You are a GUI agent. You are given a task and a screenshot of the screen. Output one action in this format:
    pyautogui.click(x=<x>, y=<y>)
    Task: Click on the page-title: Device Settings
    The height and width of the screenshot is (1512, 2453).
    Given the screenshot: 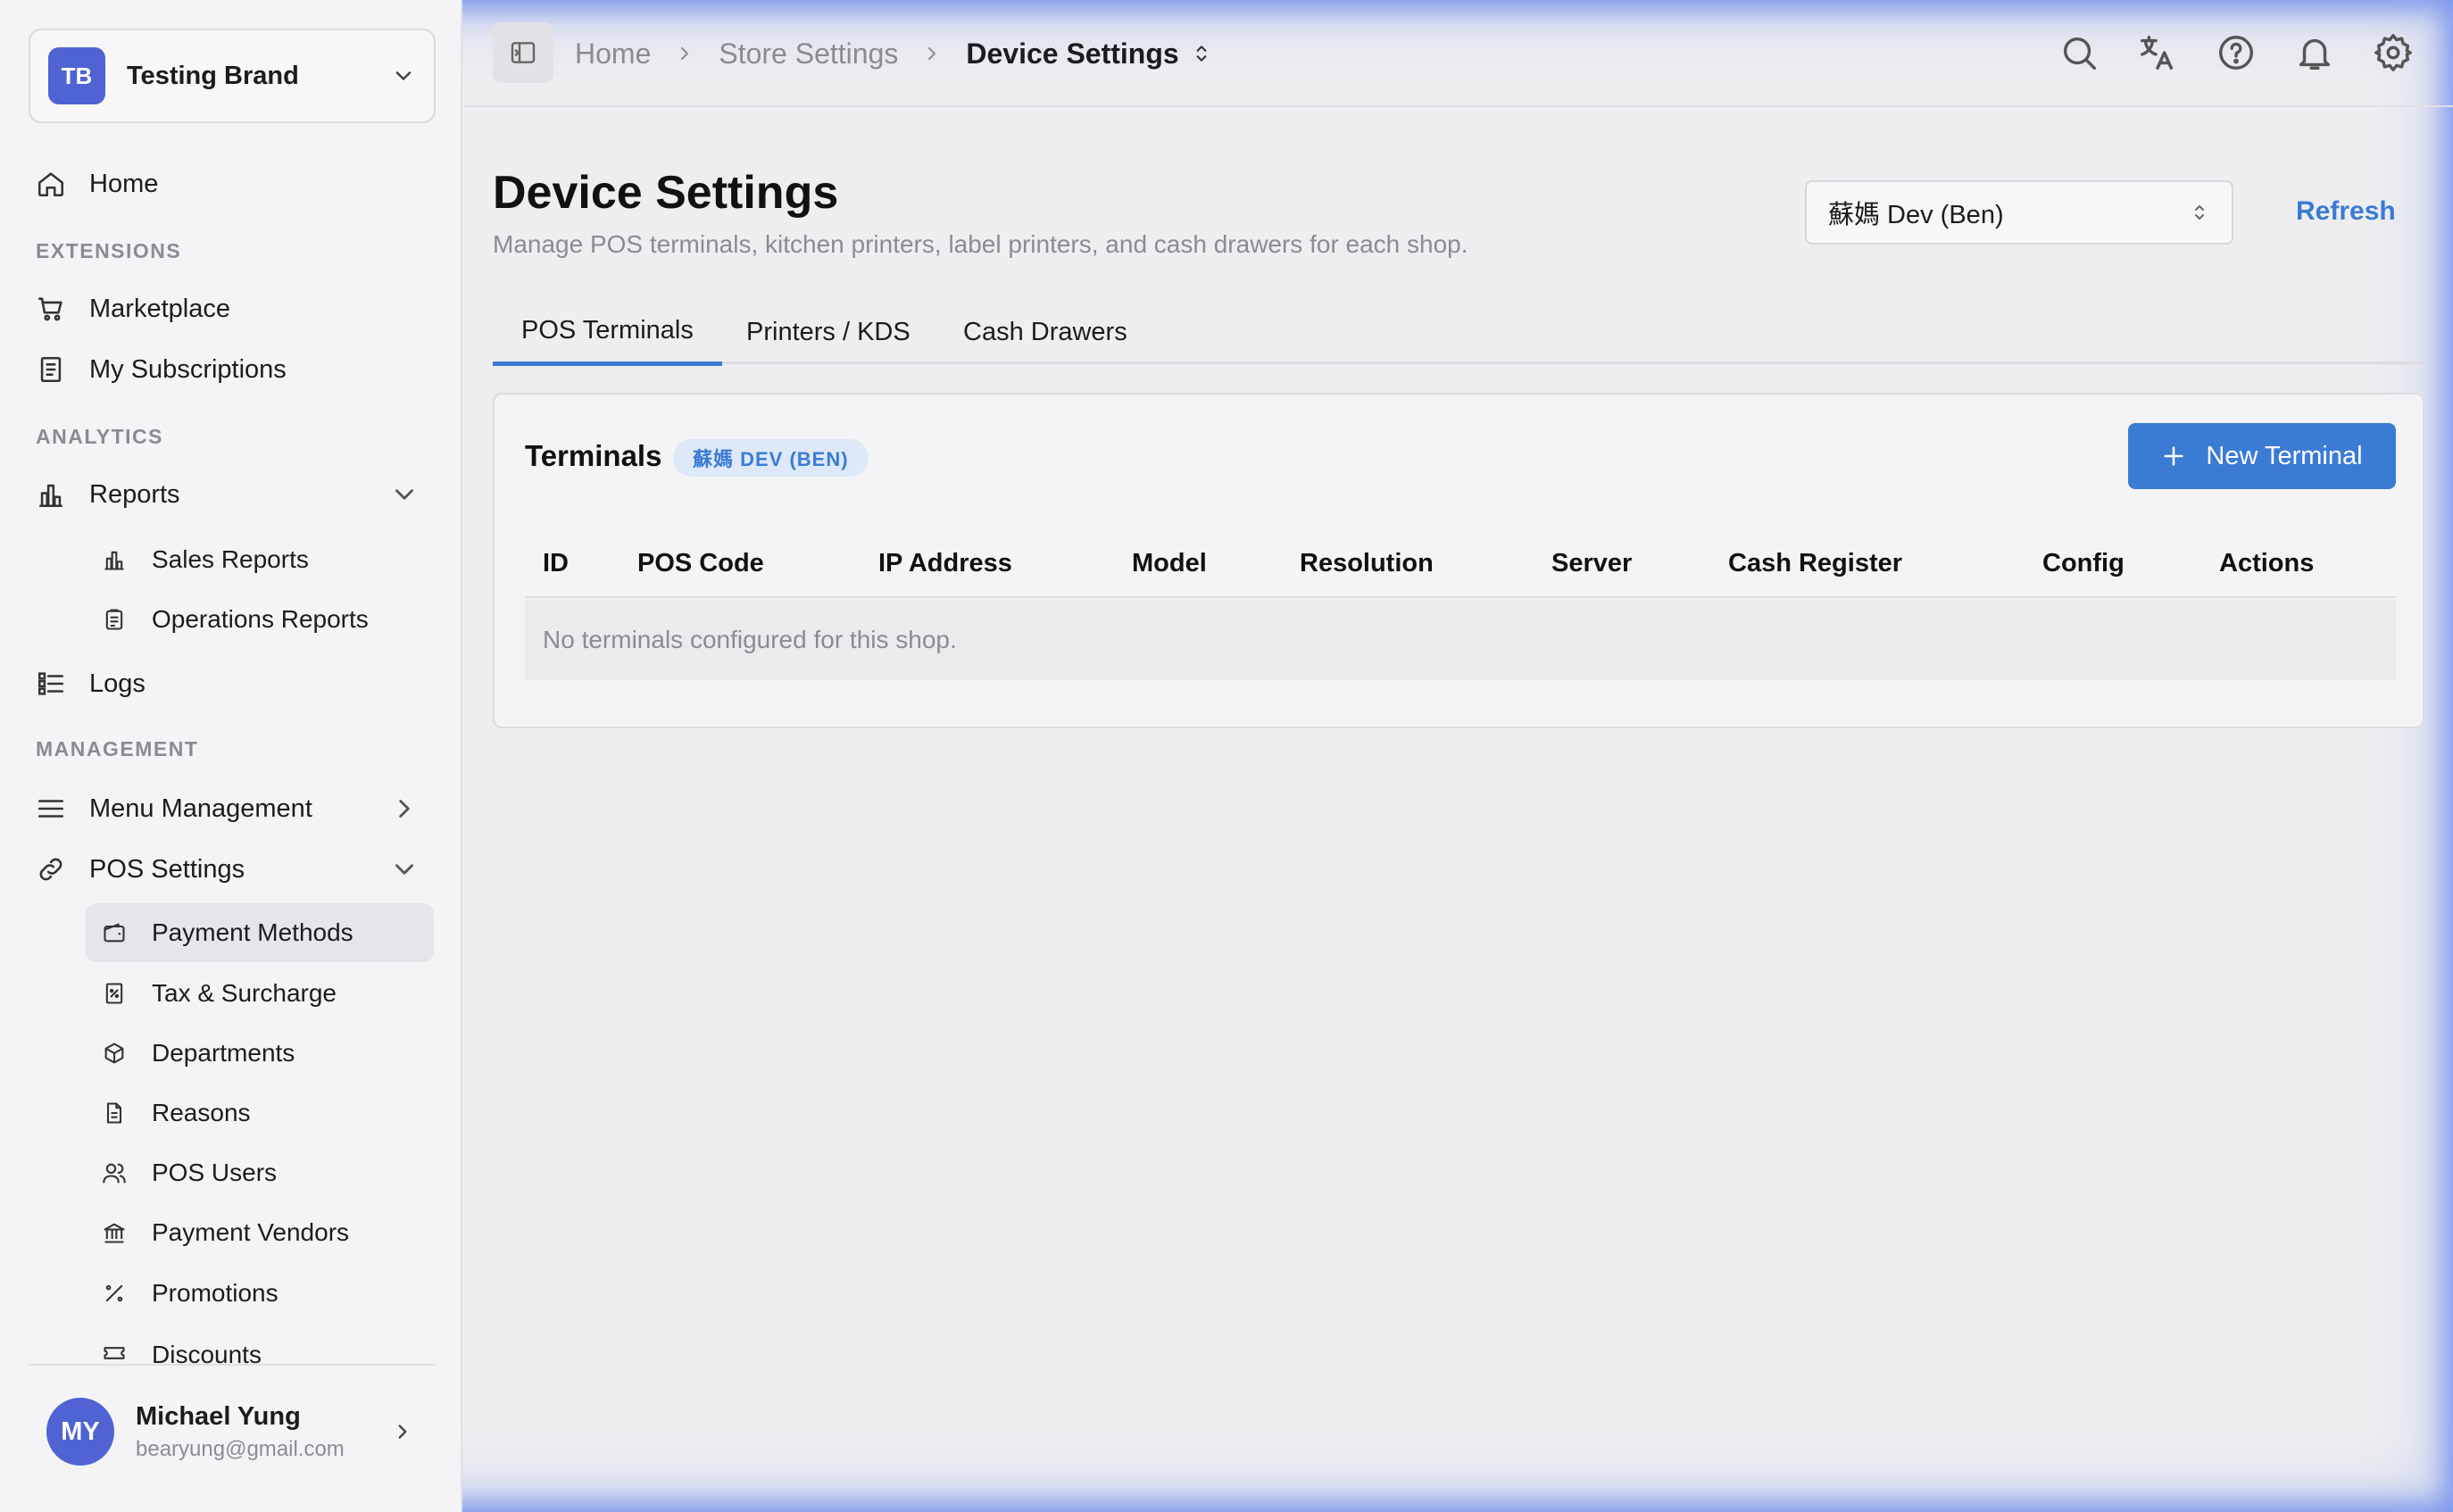 What is the action you would take?
    pyautogui.click(x=666, y=193)
    